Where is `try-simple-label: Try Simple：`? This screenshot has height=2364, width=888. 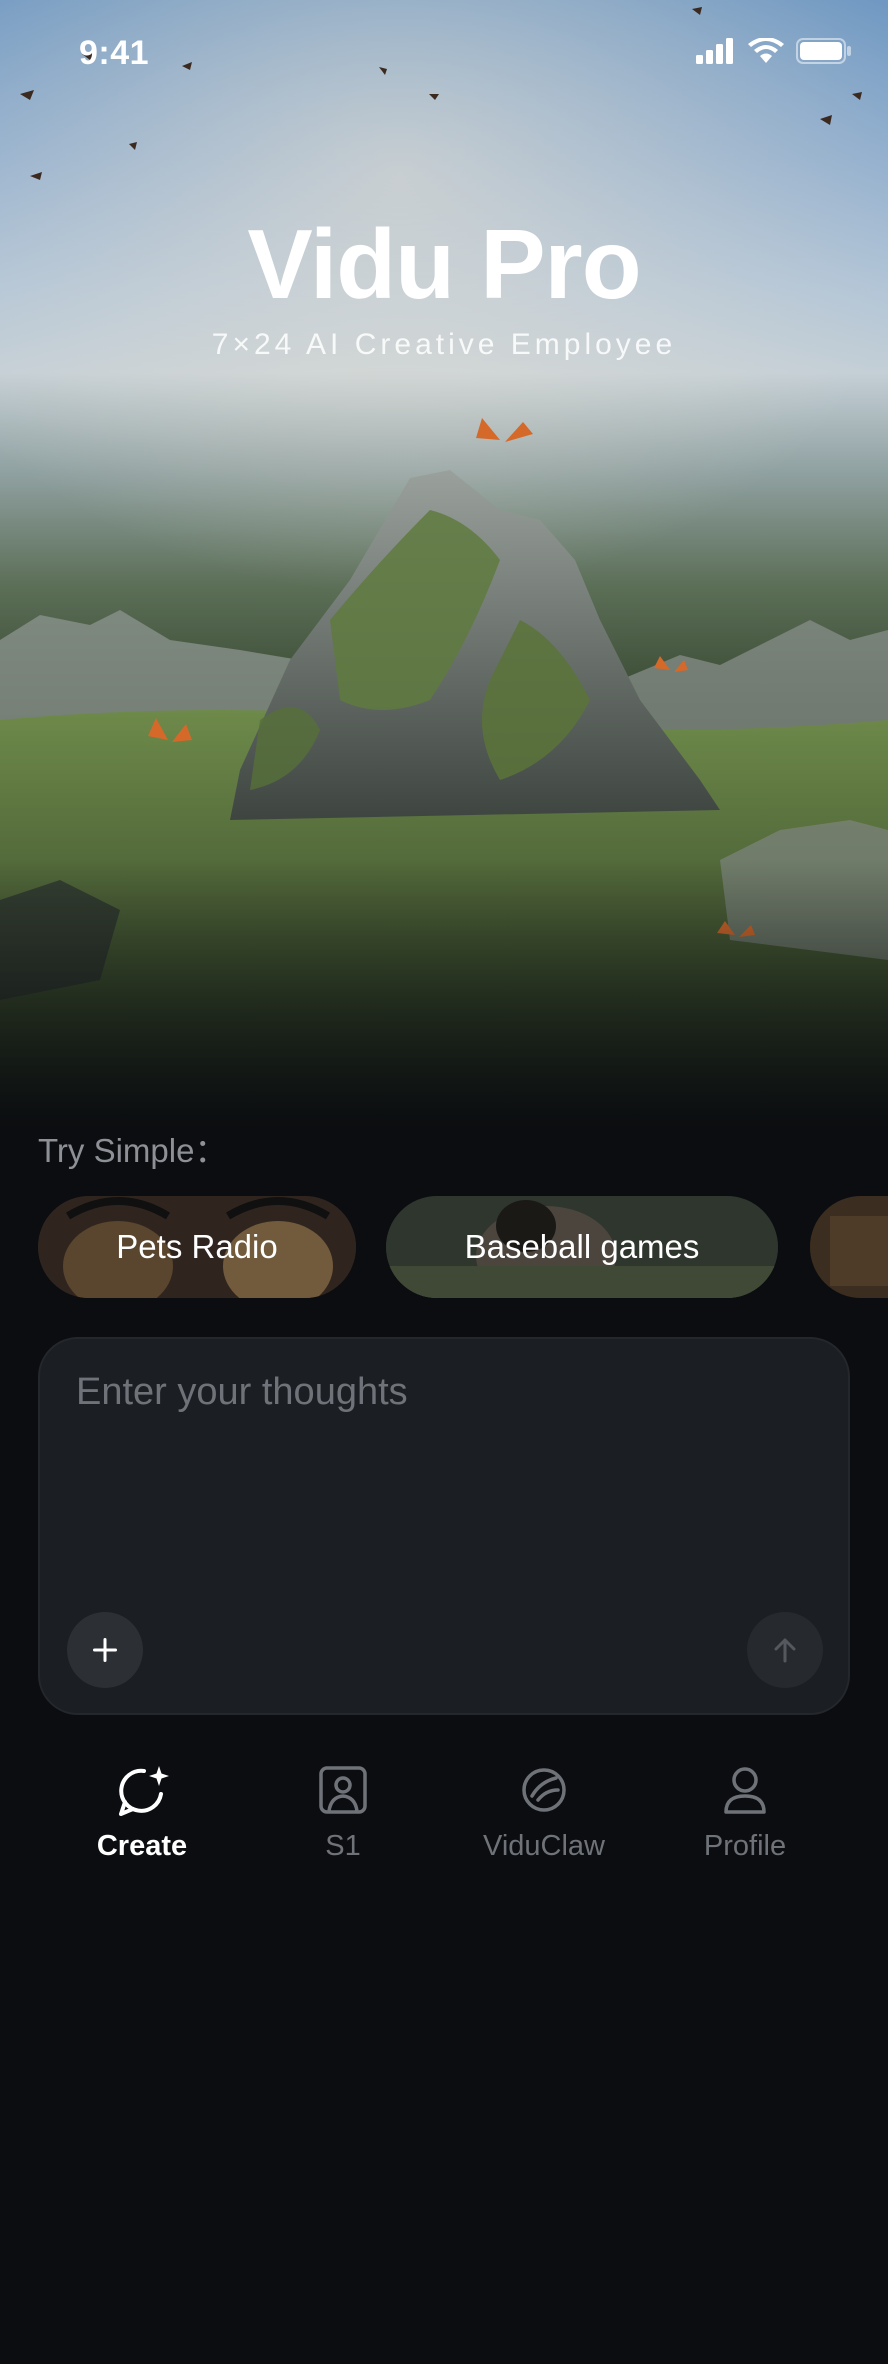 try-simple-label: Try Simple： is located at coordinates (133, 1150).